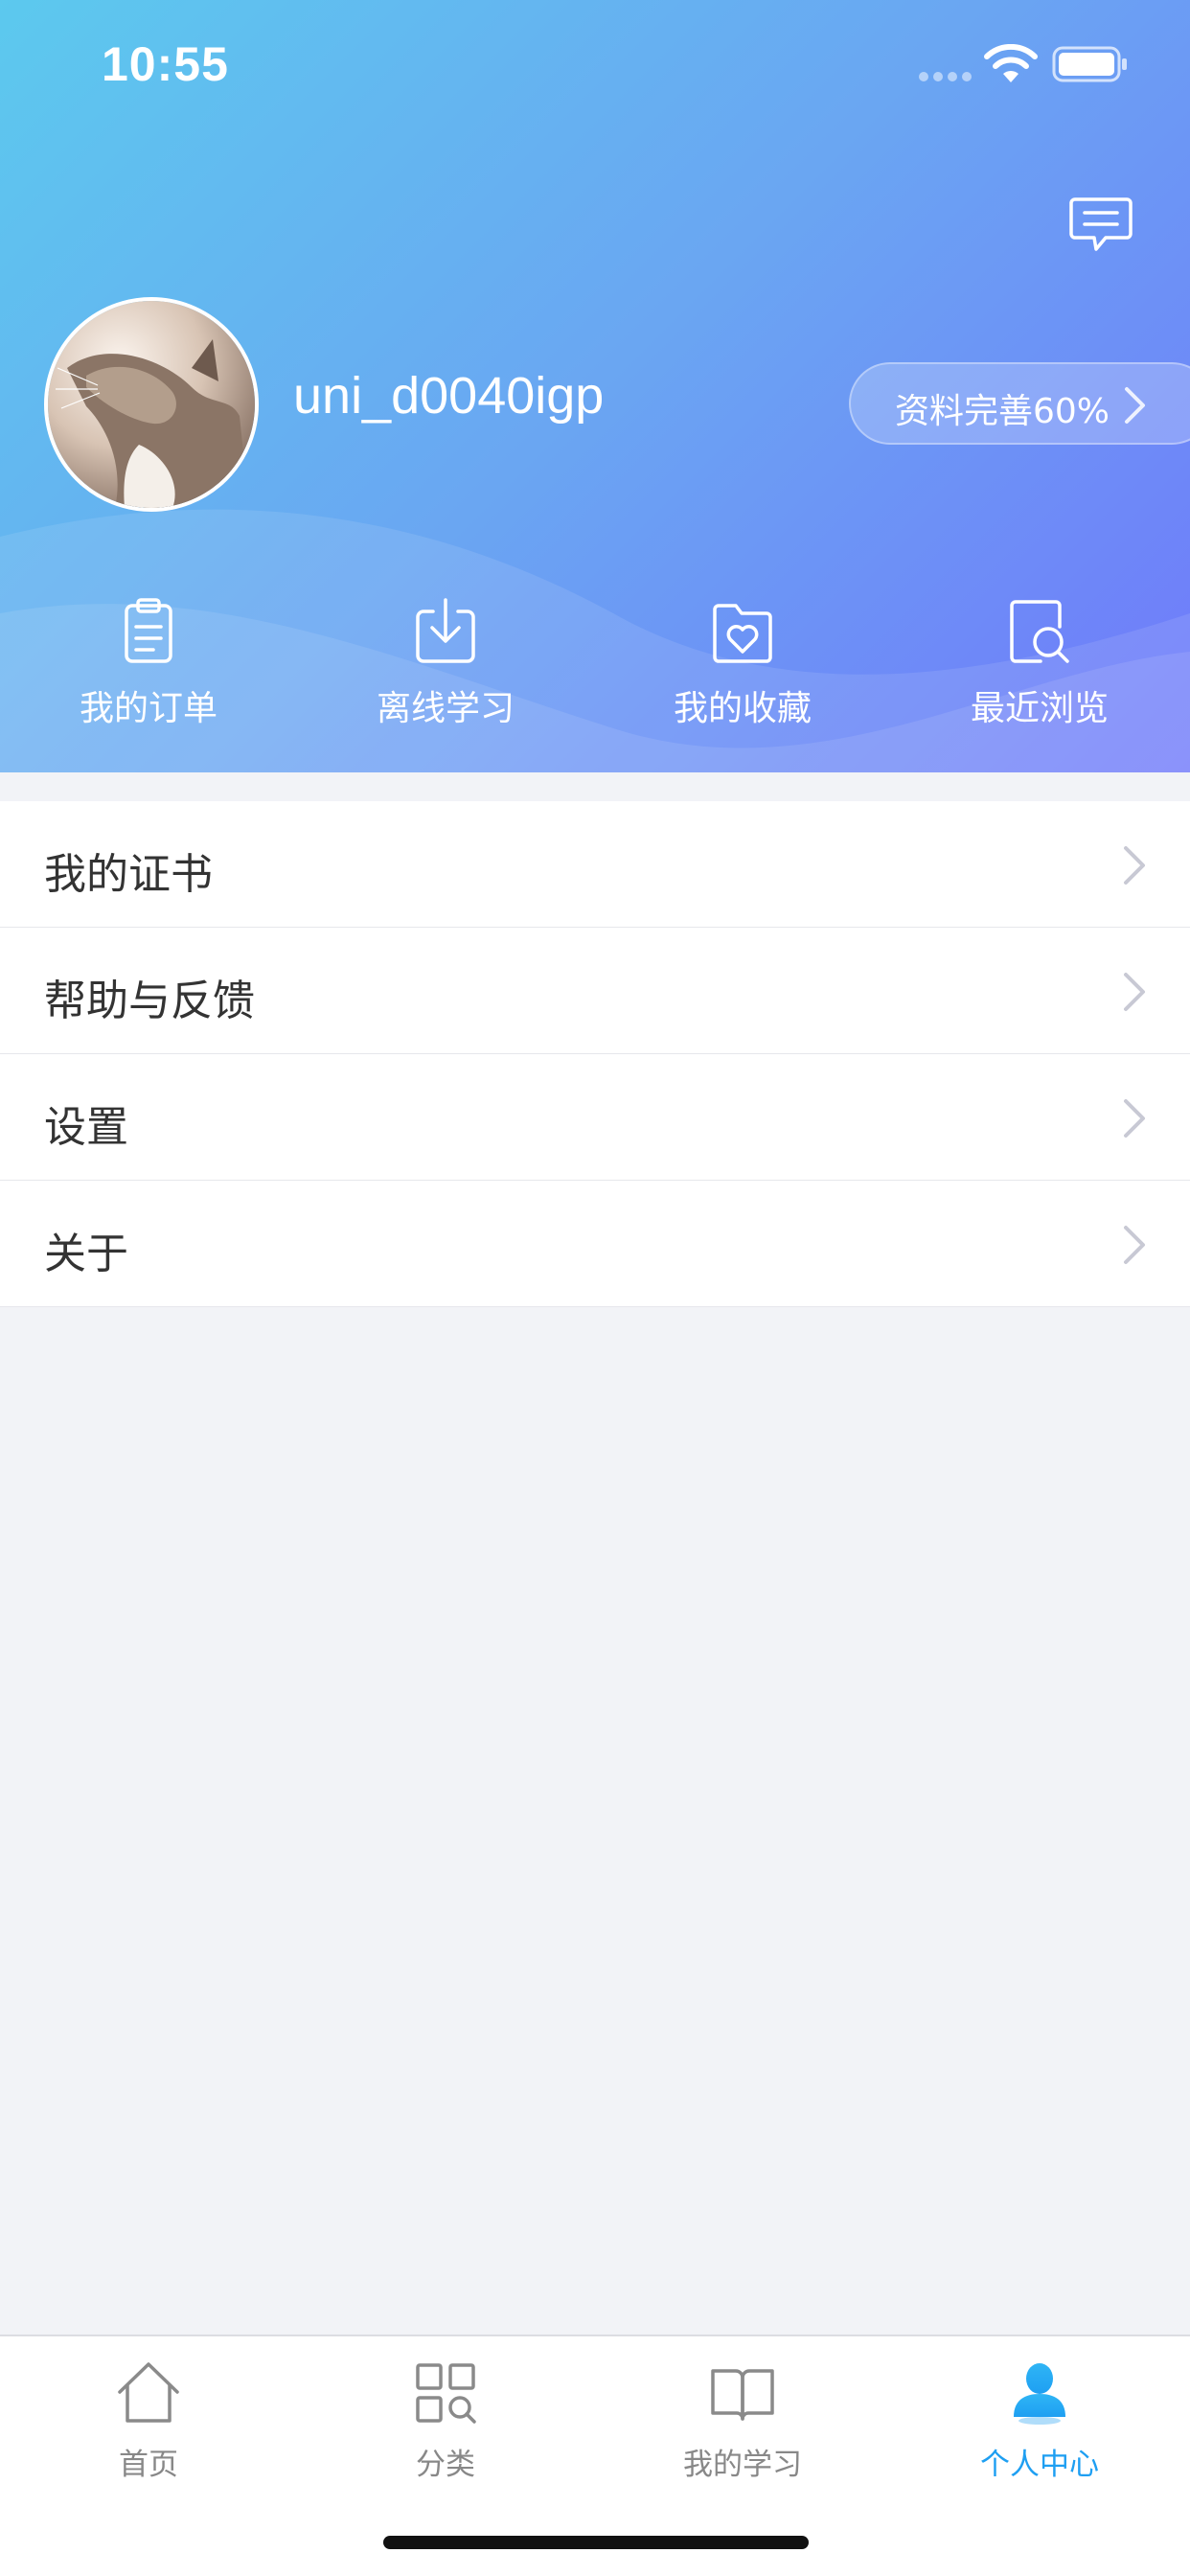 This screenshot has height=2576, width=1190. What do you see at coordinates (148, 2465) in the screenshot?
I see `tab-label: 首页` at bounding box center [148, 2465].